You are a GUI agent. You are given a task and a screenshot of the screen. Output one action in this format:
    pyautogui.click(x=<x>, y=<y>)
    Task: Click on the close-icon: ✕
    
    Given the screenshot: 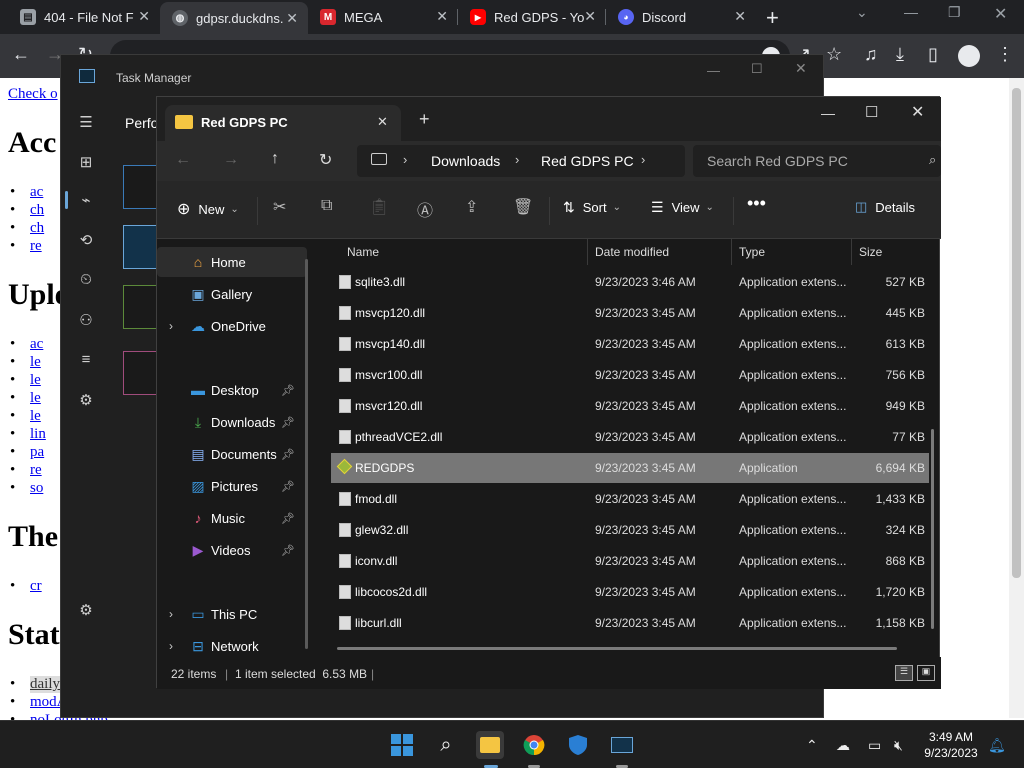 What is the action you would take?
    pyautogui.click(x=801, y=68)
    